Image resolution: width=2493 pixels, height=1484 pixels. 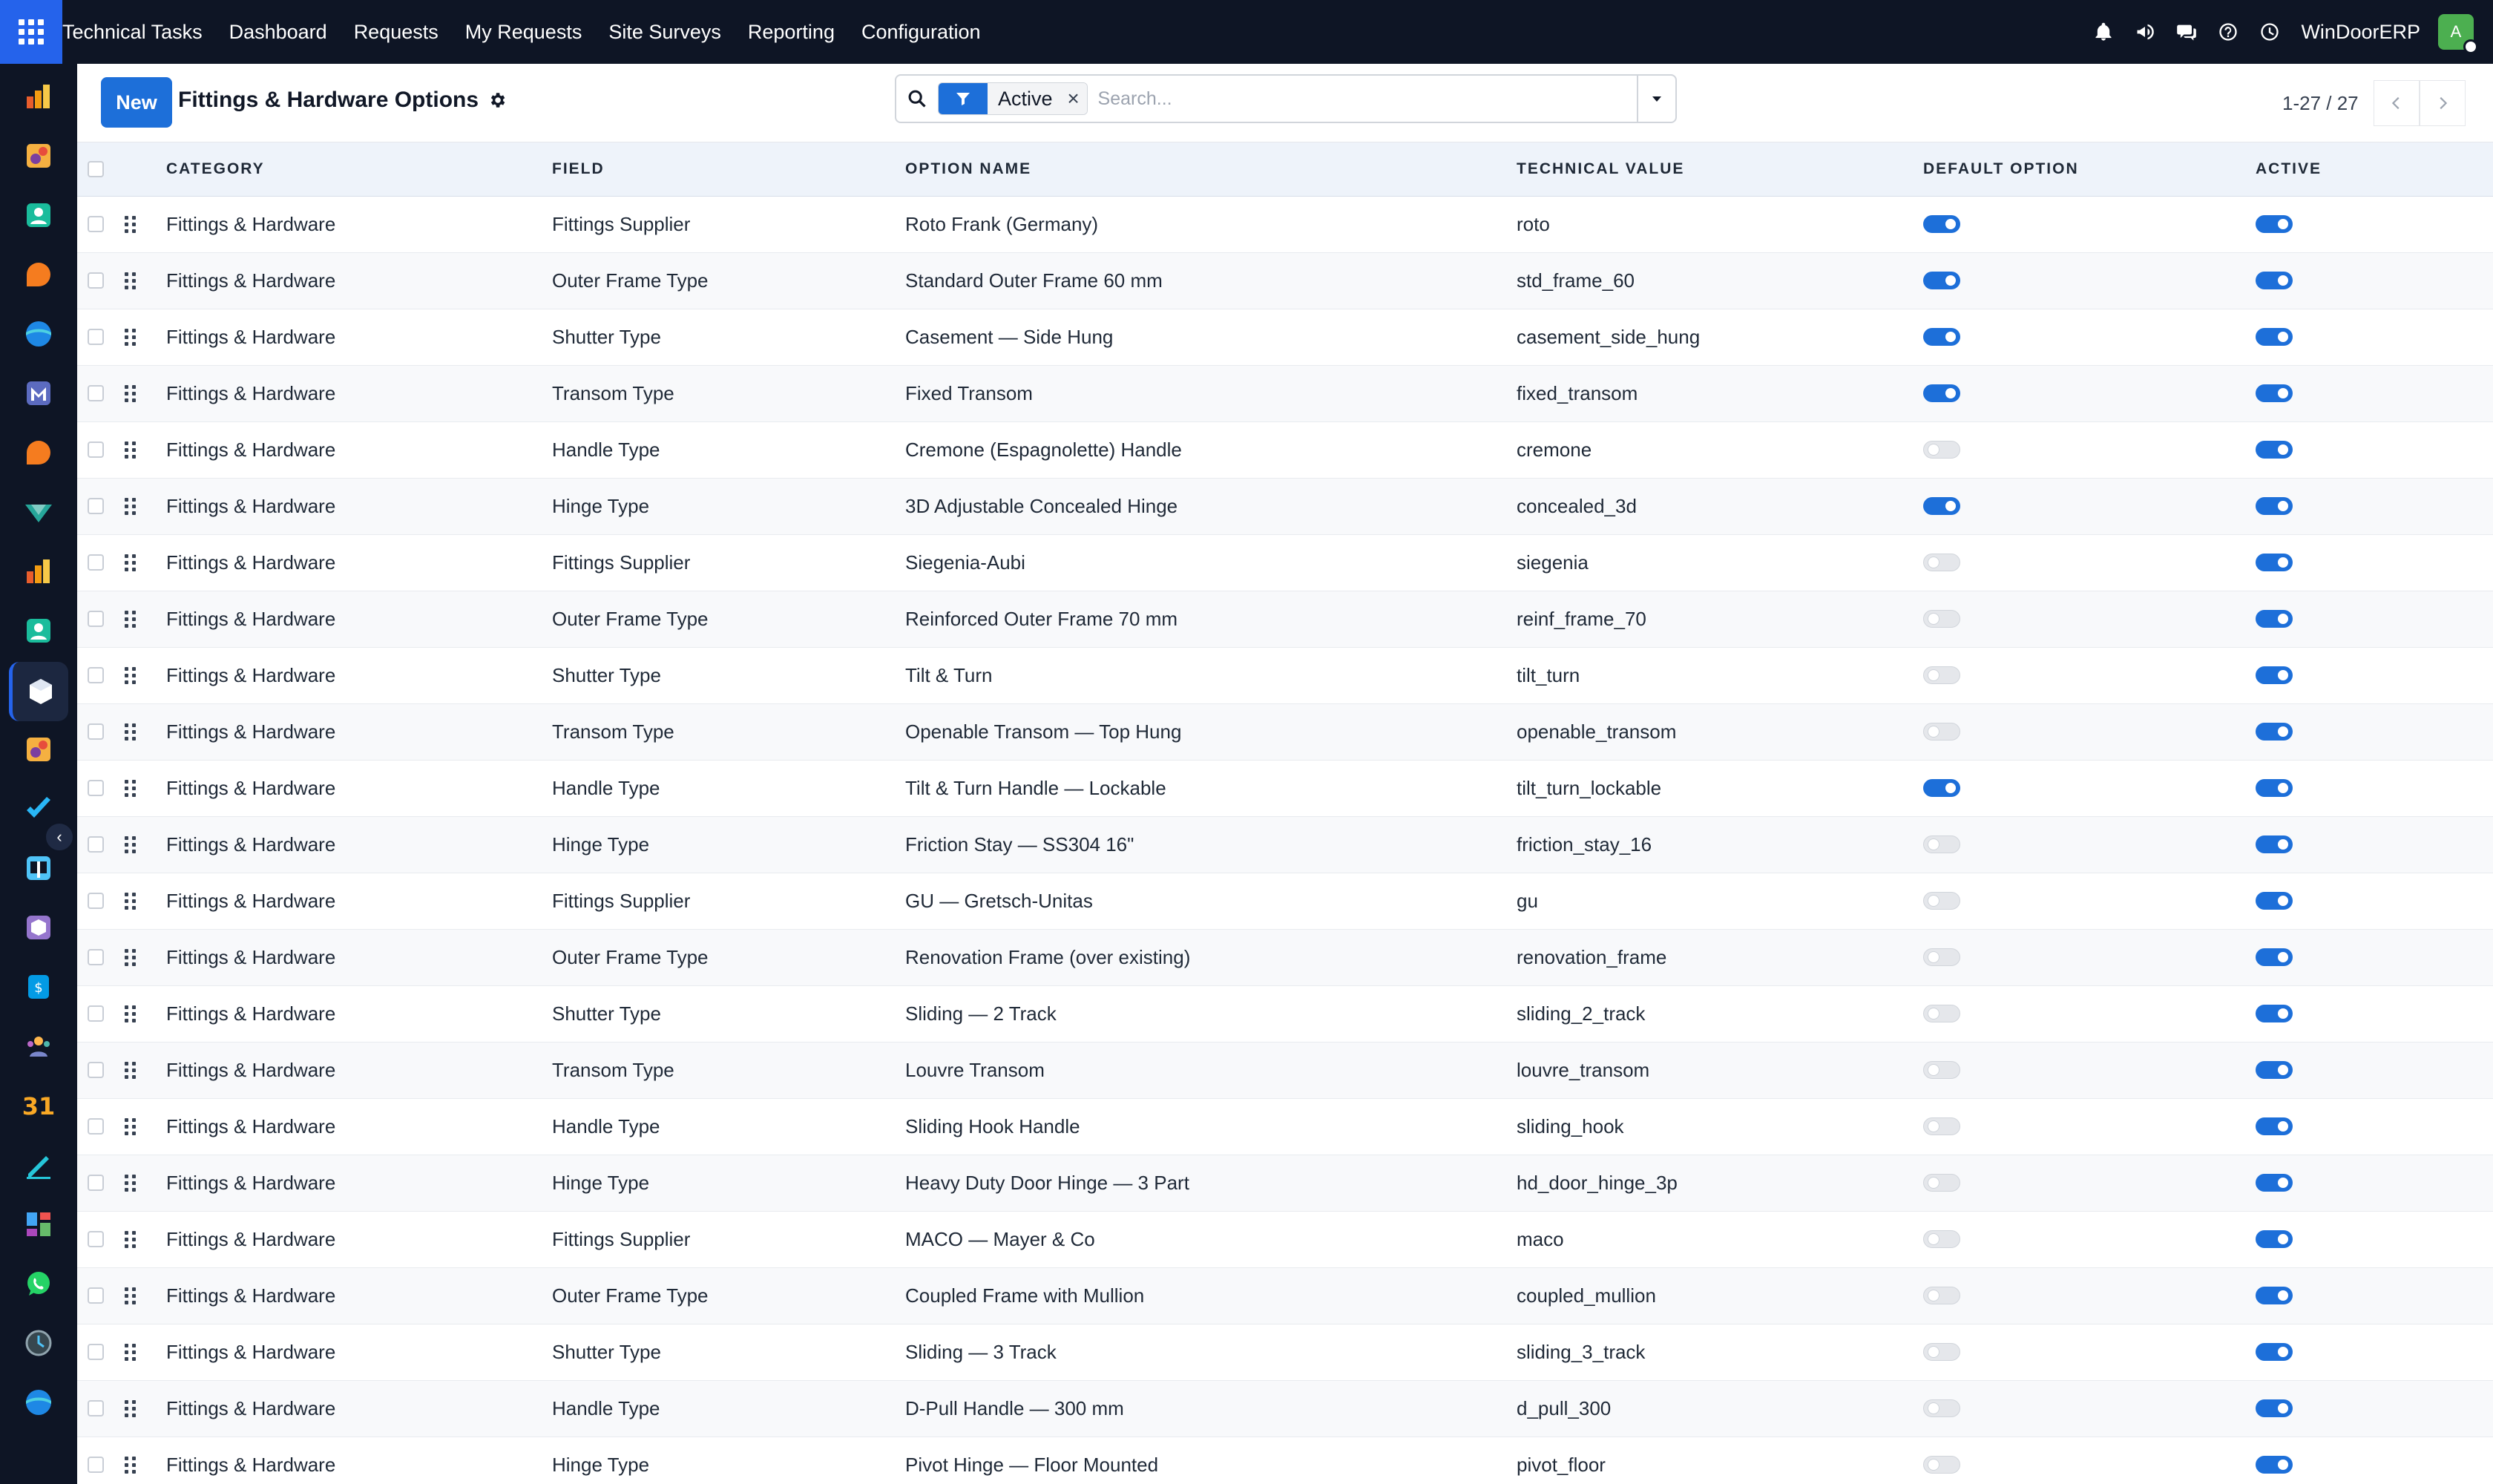 What do you see at coordinates (2320, 103) in the screenshot?
I see `pager-value: 1-27 / 27` at bounding box center [2320, 103].